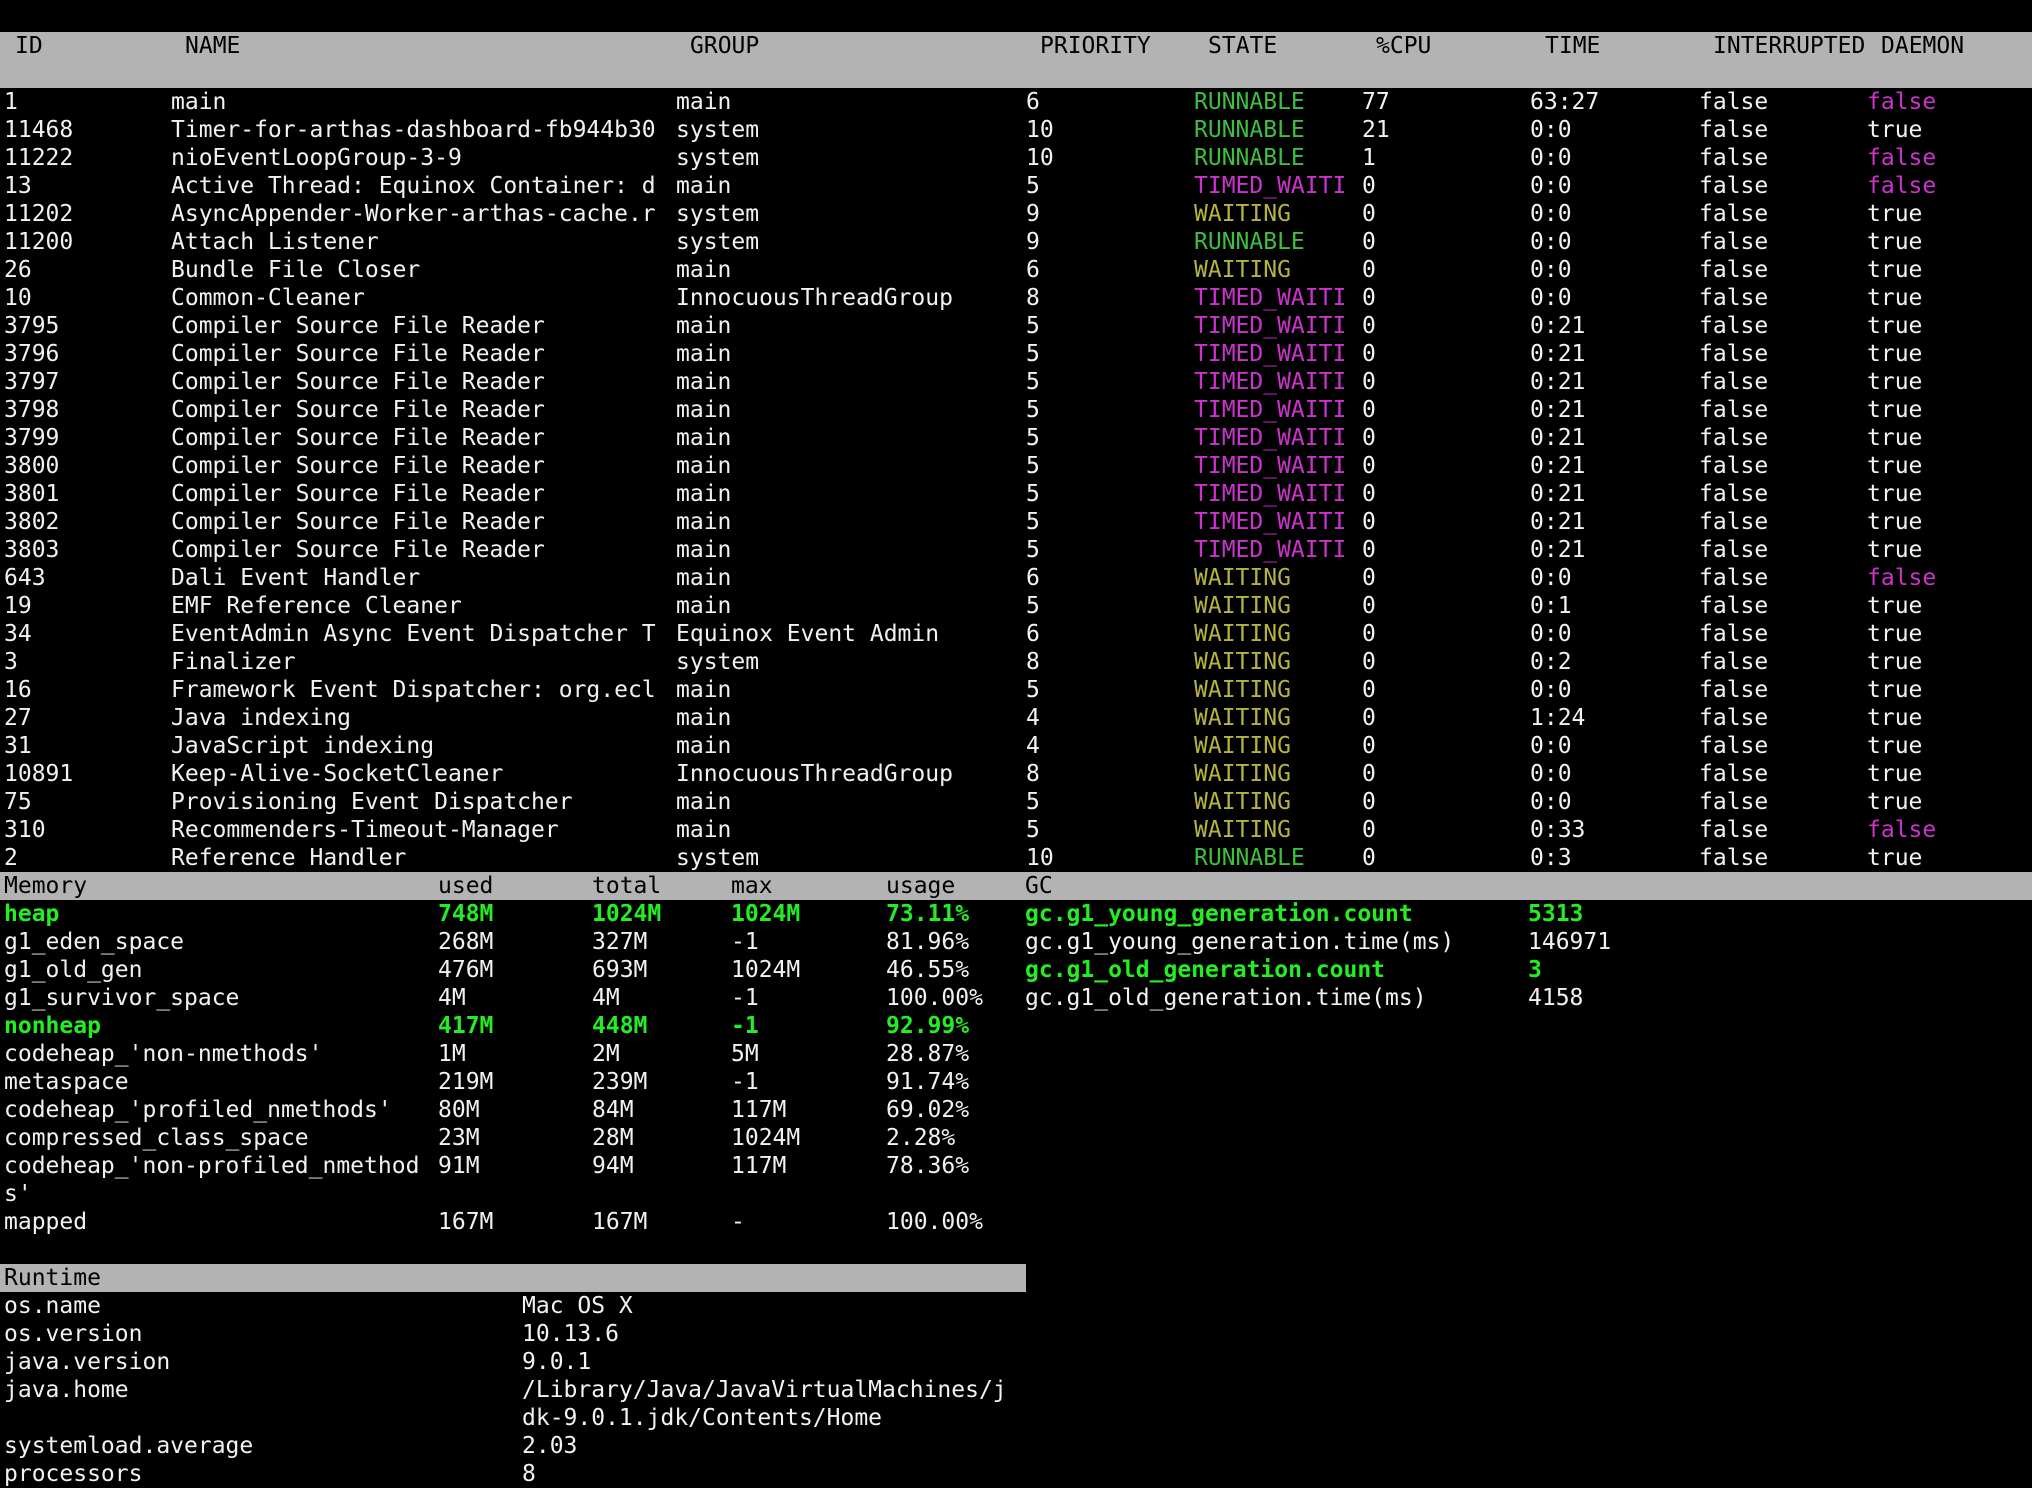 This screenshot has width=2032, height=1488. I want to click on thread-name: Provisioning Event Dispatcher, so click(372, 802).